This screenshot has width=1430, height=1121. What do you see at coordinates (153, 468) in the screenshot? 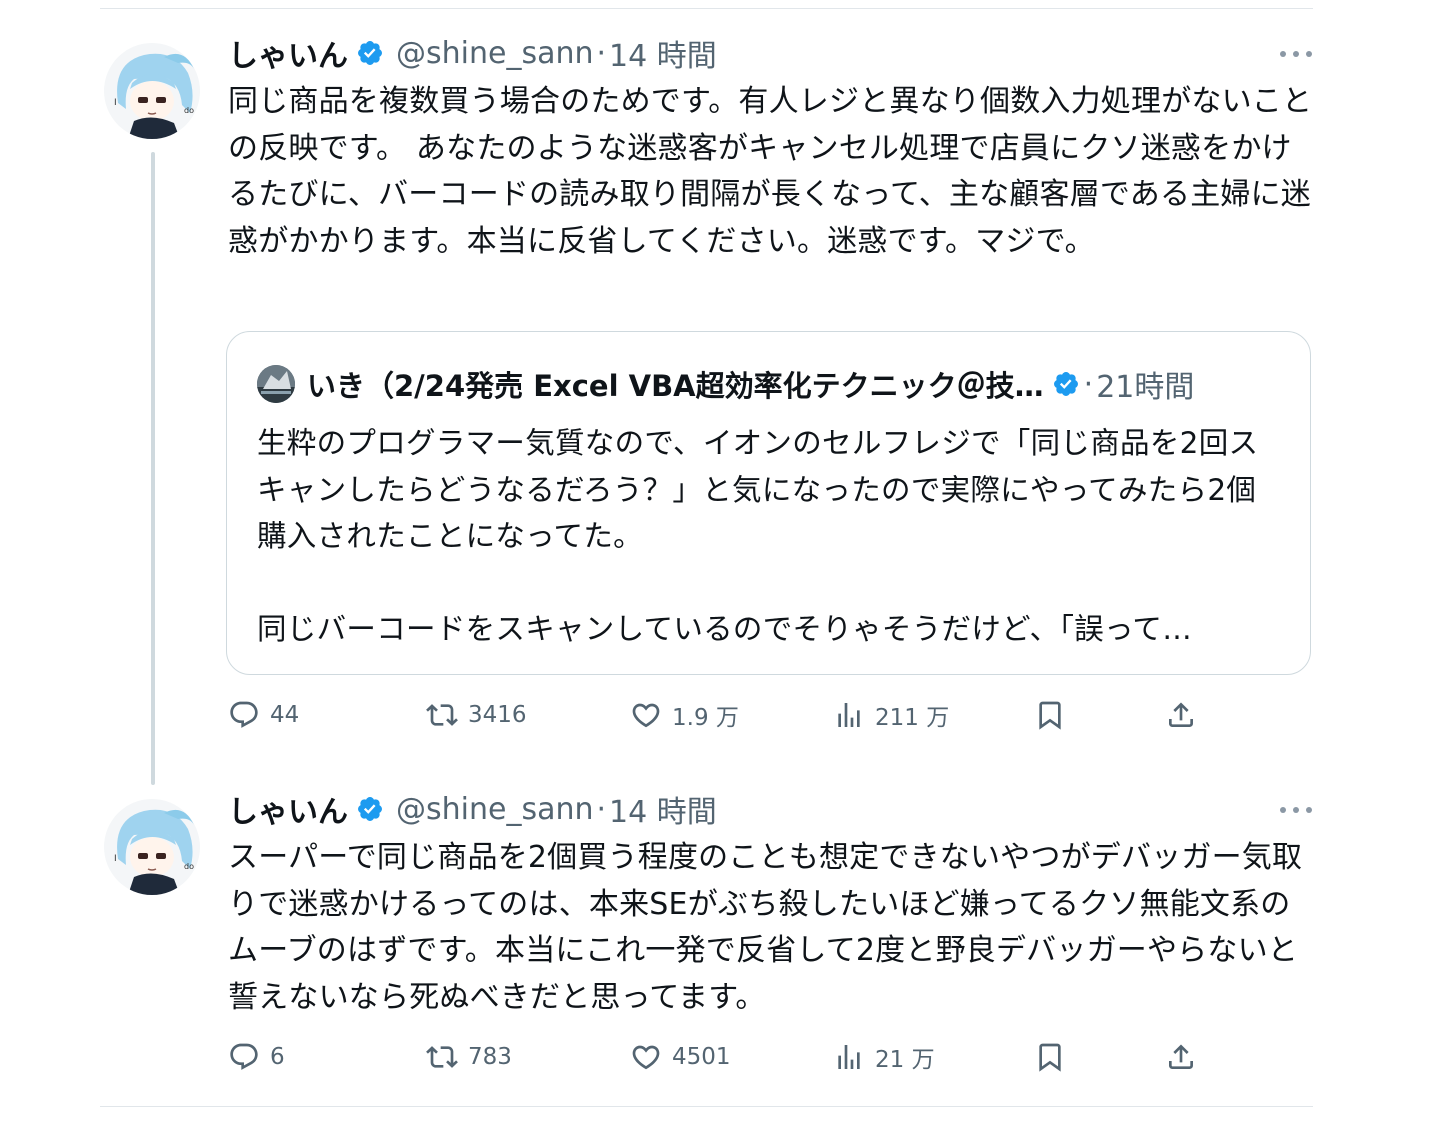
I see `thread-connector-line` at bounding box center [153, 468].